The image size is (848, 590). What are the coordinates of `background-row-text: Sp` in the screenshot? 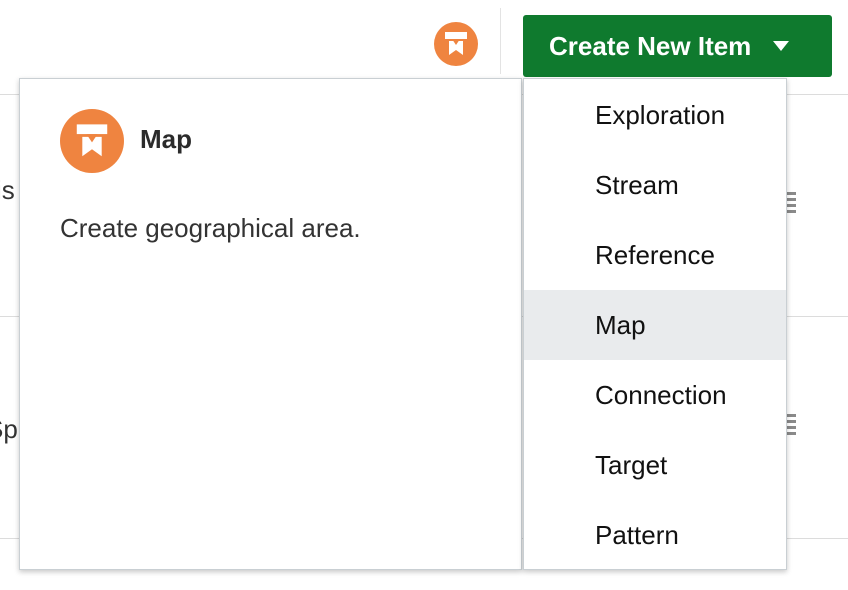 It's located at (9, 429).